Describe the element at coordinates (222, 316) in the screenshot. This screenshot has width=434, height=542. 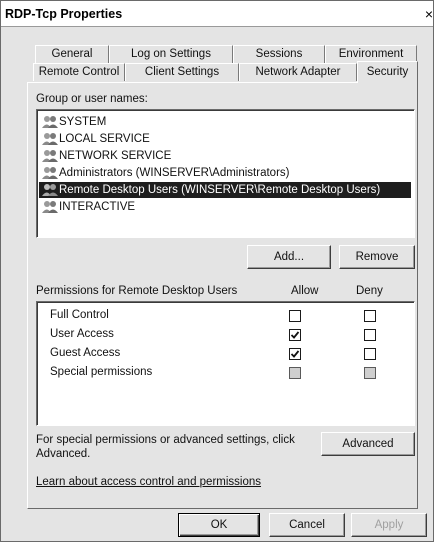
I see `permission-row: Full Control` at that location.